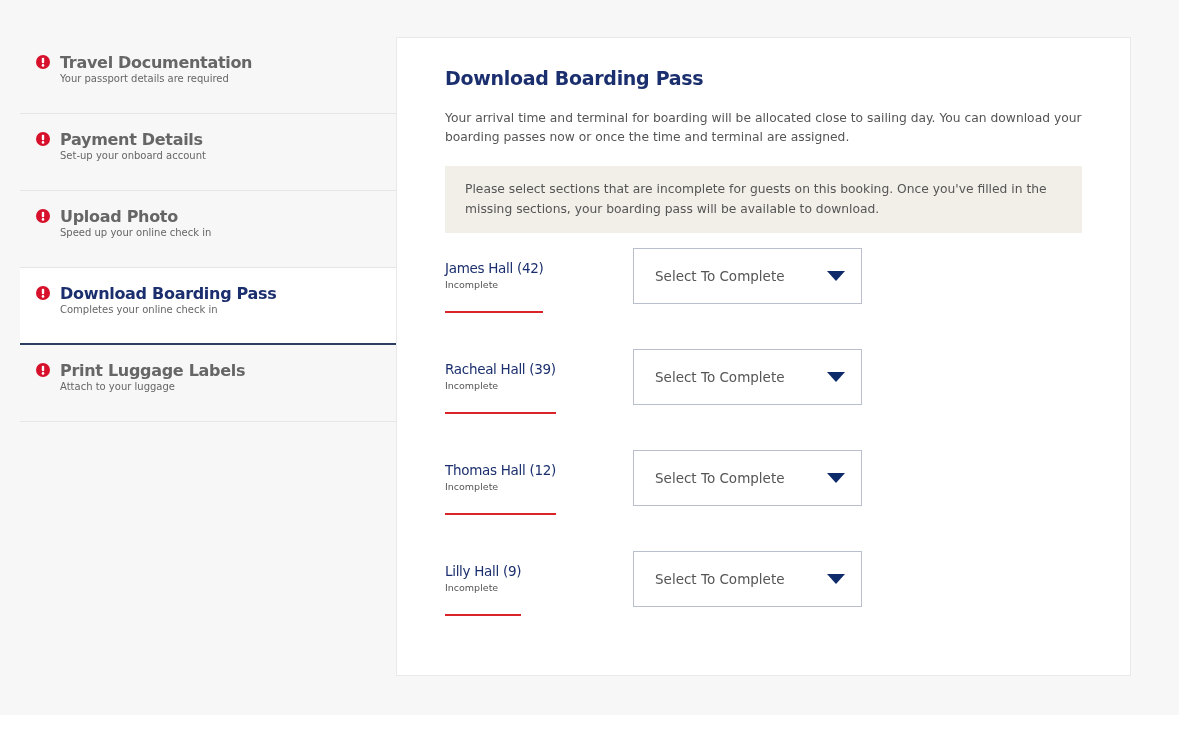 This screenshot has width=1179, height=729. What do you see at coordinates (145, 79) in the screenshot?
I see `step-subtitle: Your passport details are required` at bounding box center [145, 79].